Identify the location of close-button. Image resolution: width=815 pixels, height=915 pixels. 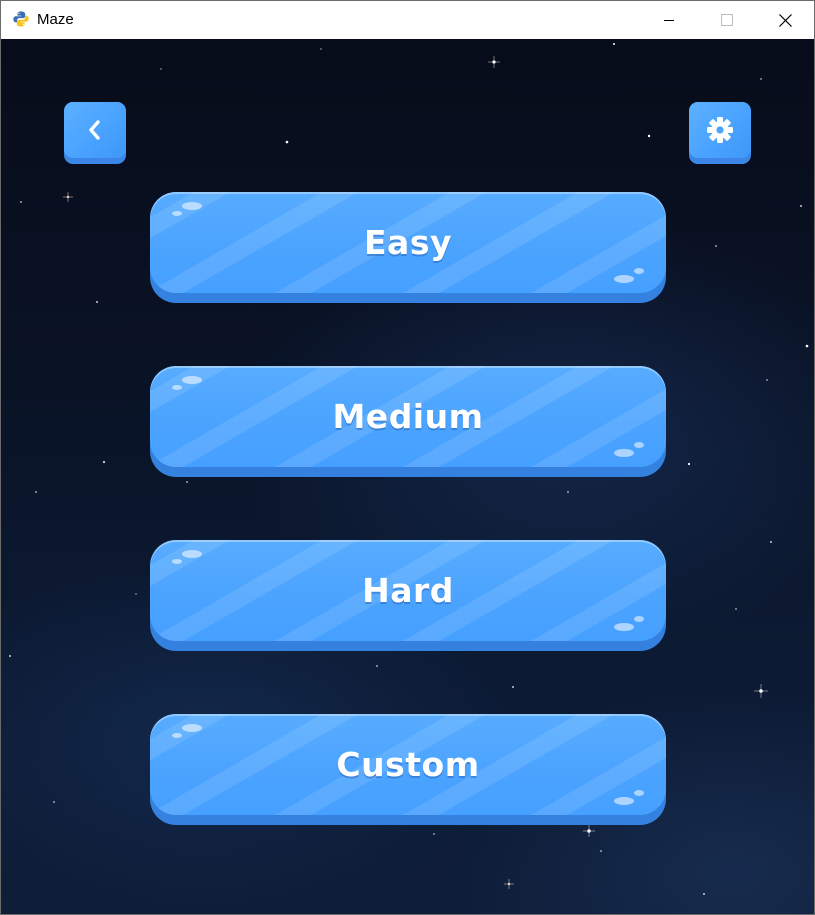
(785, 20).